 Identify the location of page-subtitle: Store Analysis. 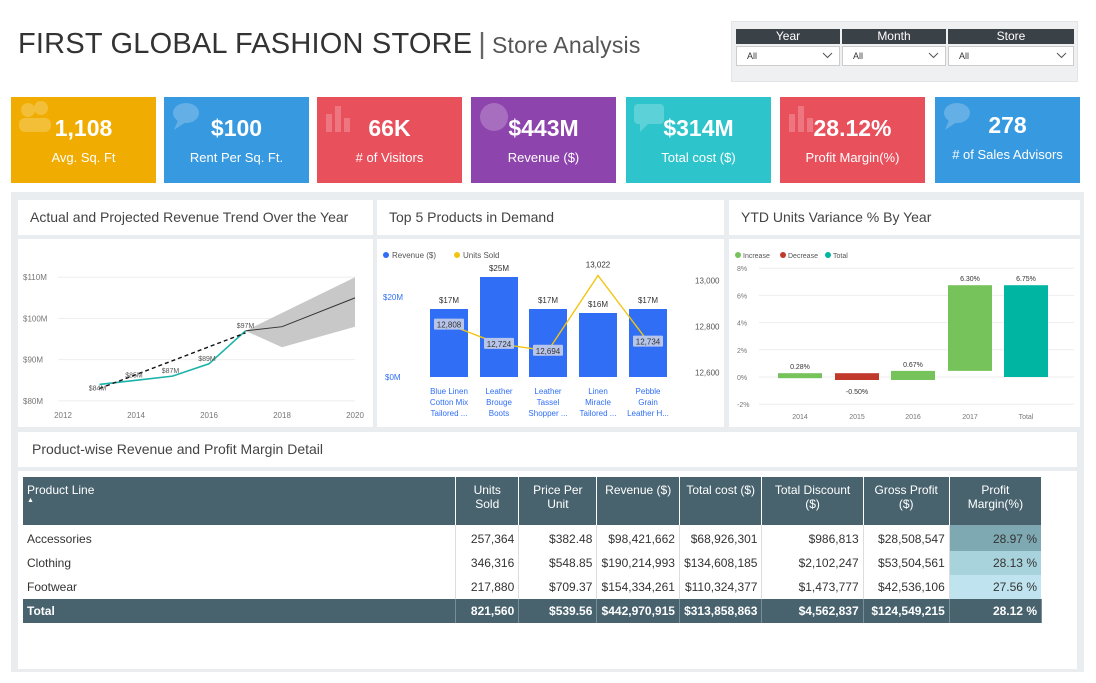
(566, 45).